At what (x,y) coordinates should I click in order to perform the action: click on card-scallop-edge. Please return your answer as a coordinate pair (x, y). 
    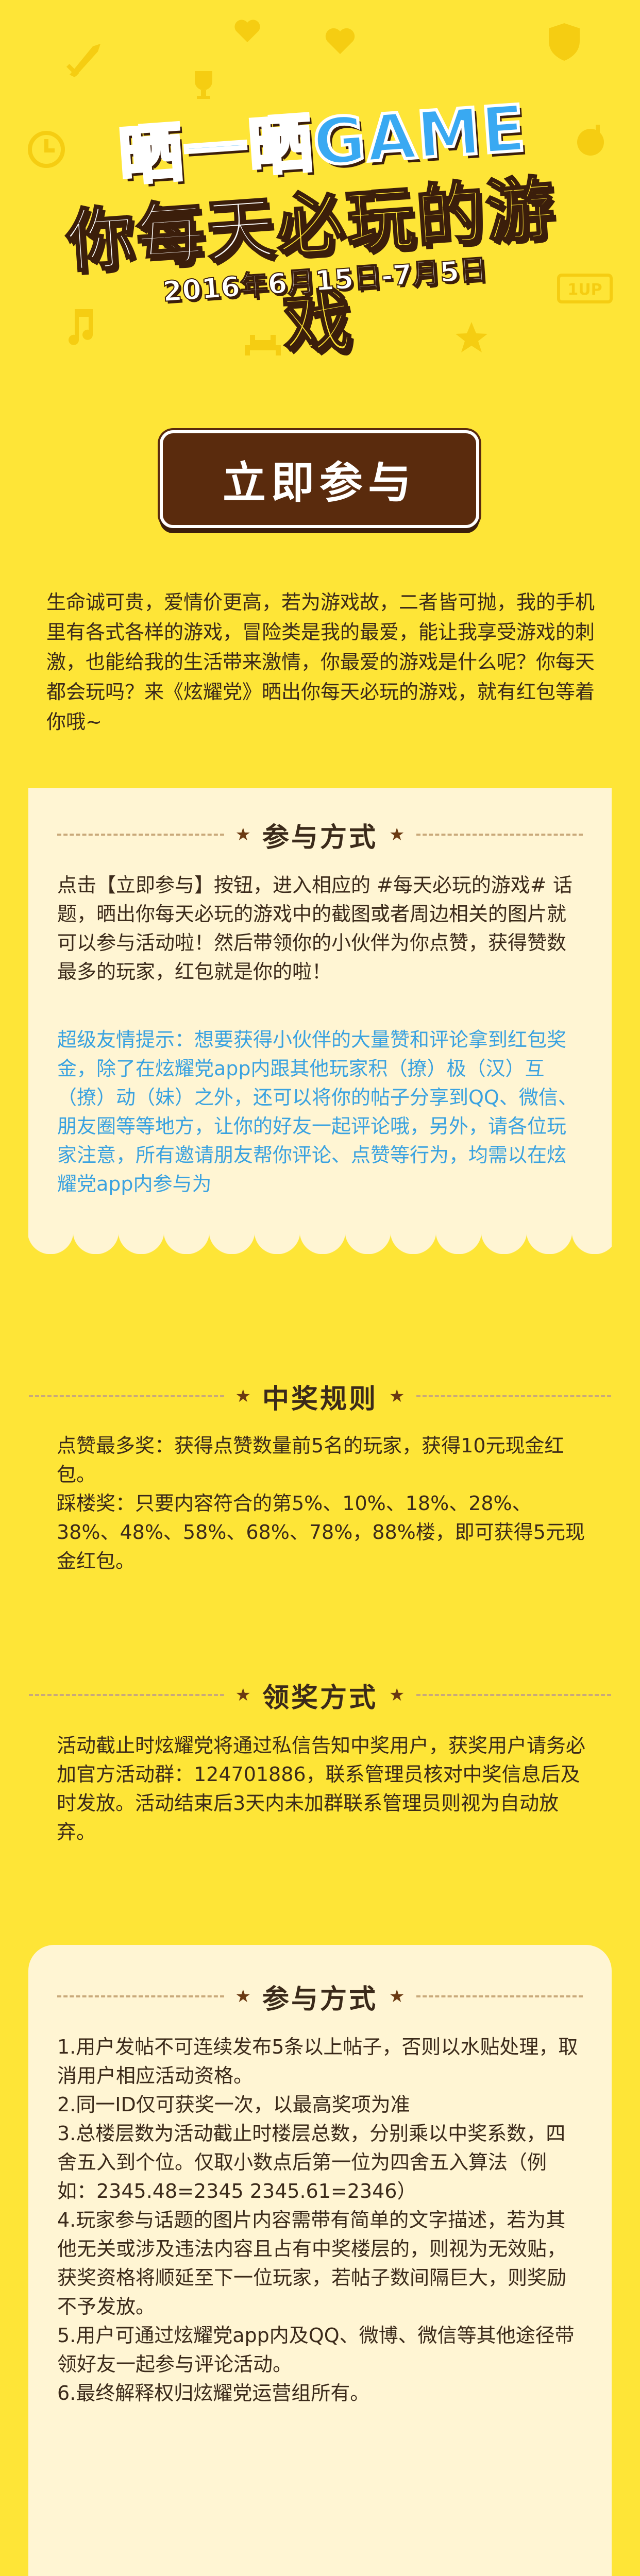
    Looking at the image, I should click on (320, 1242).